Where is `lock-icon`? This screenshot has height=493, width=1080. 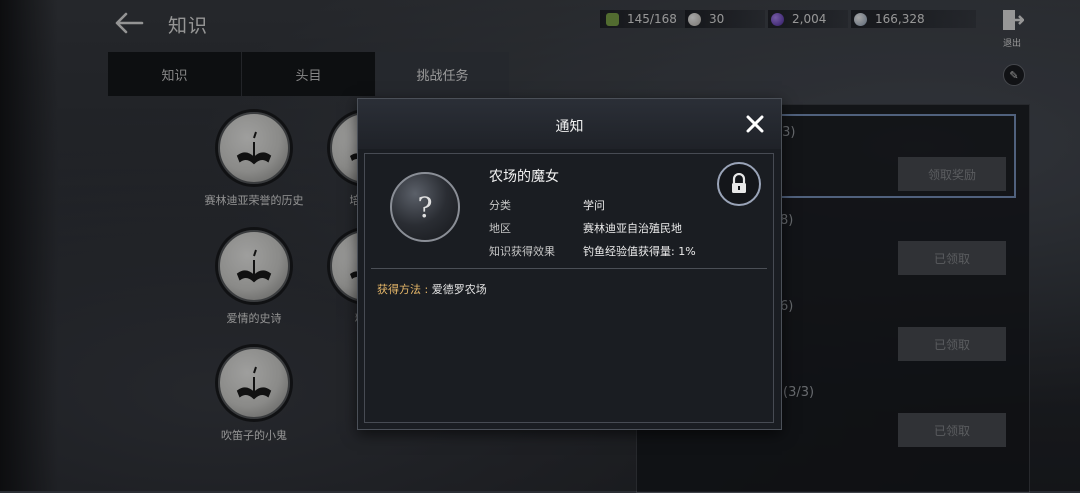
lock-icon is located at coordinates (739, 184).